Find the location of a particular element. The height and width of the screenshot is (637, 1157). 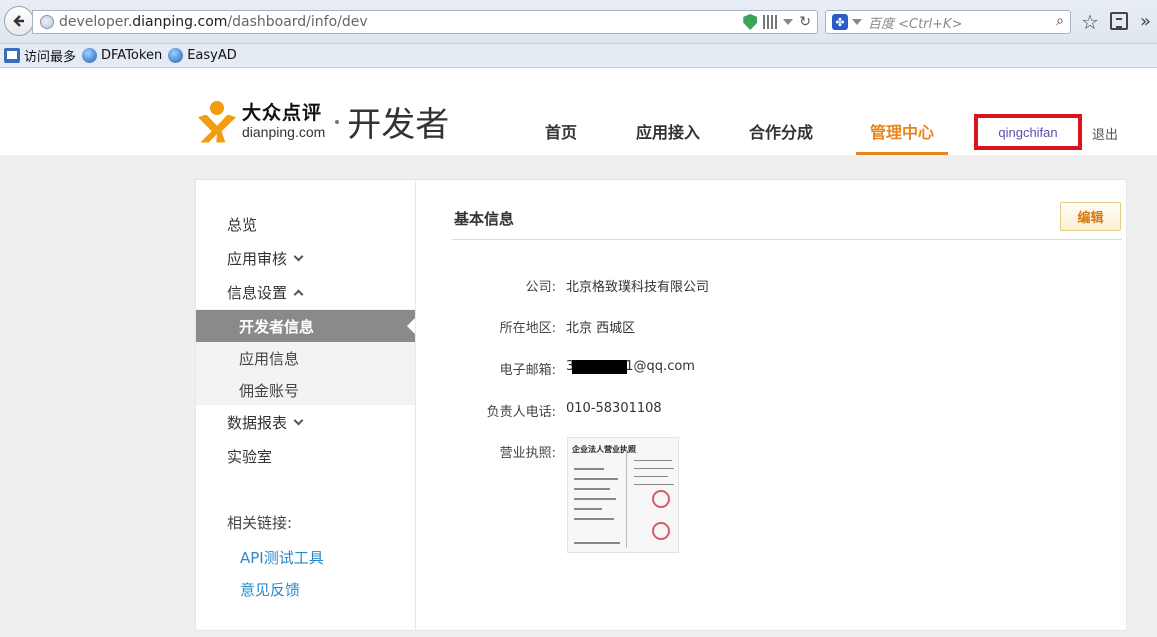

bookmark-star-icon: ☆ is located at coordinates (1090, 22).